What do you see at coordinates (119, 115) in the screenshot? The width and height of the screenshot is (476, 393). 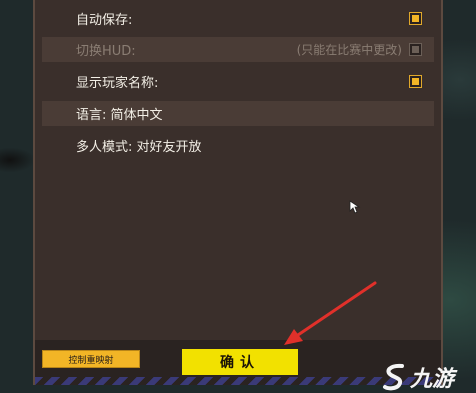 I see `setting-language-label: 语言: 简体中文` at bounding box center [119, 115].